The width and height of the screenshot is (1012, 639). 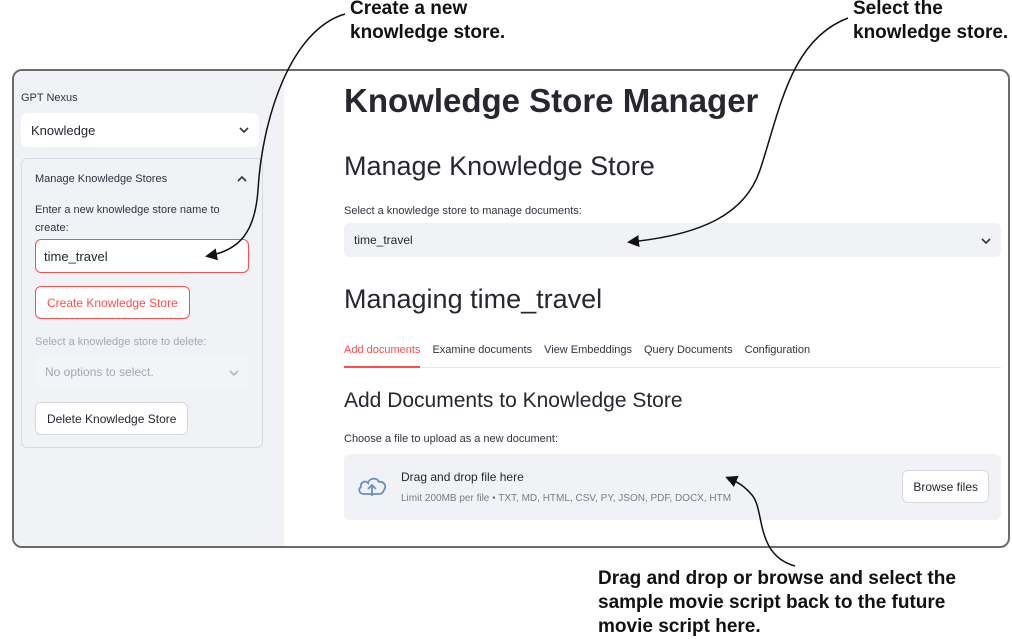 What do you see at coordinates (121, 342) in the screenshot?
I see `delete-store-label: Select a knowledge store to delete:` at bounding box center [121, 342].